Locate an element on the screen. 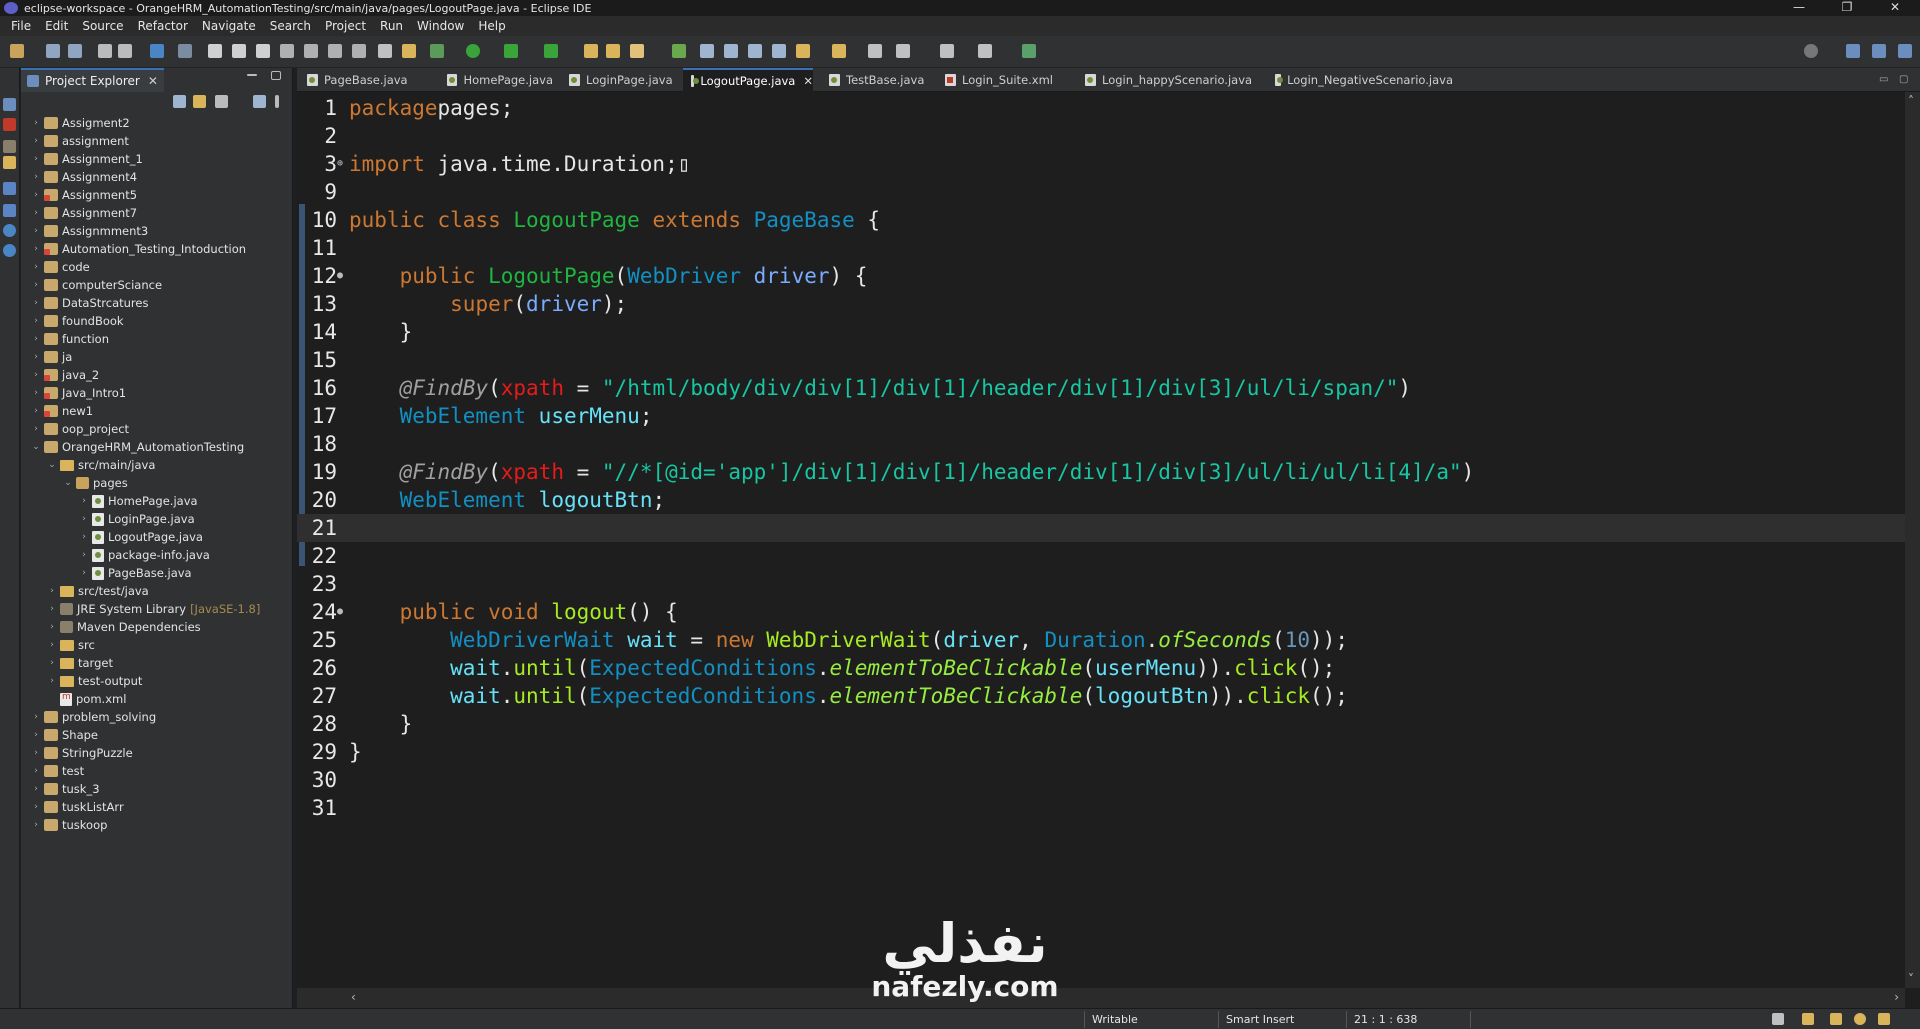 This screenshot has height=1029, width=1920. code-line: 14 } is located at coordinates (1101, 332).